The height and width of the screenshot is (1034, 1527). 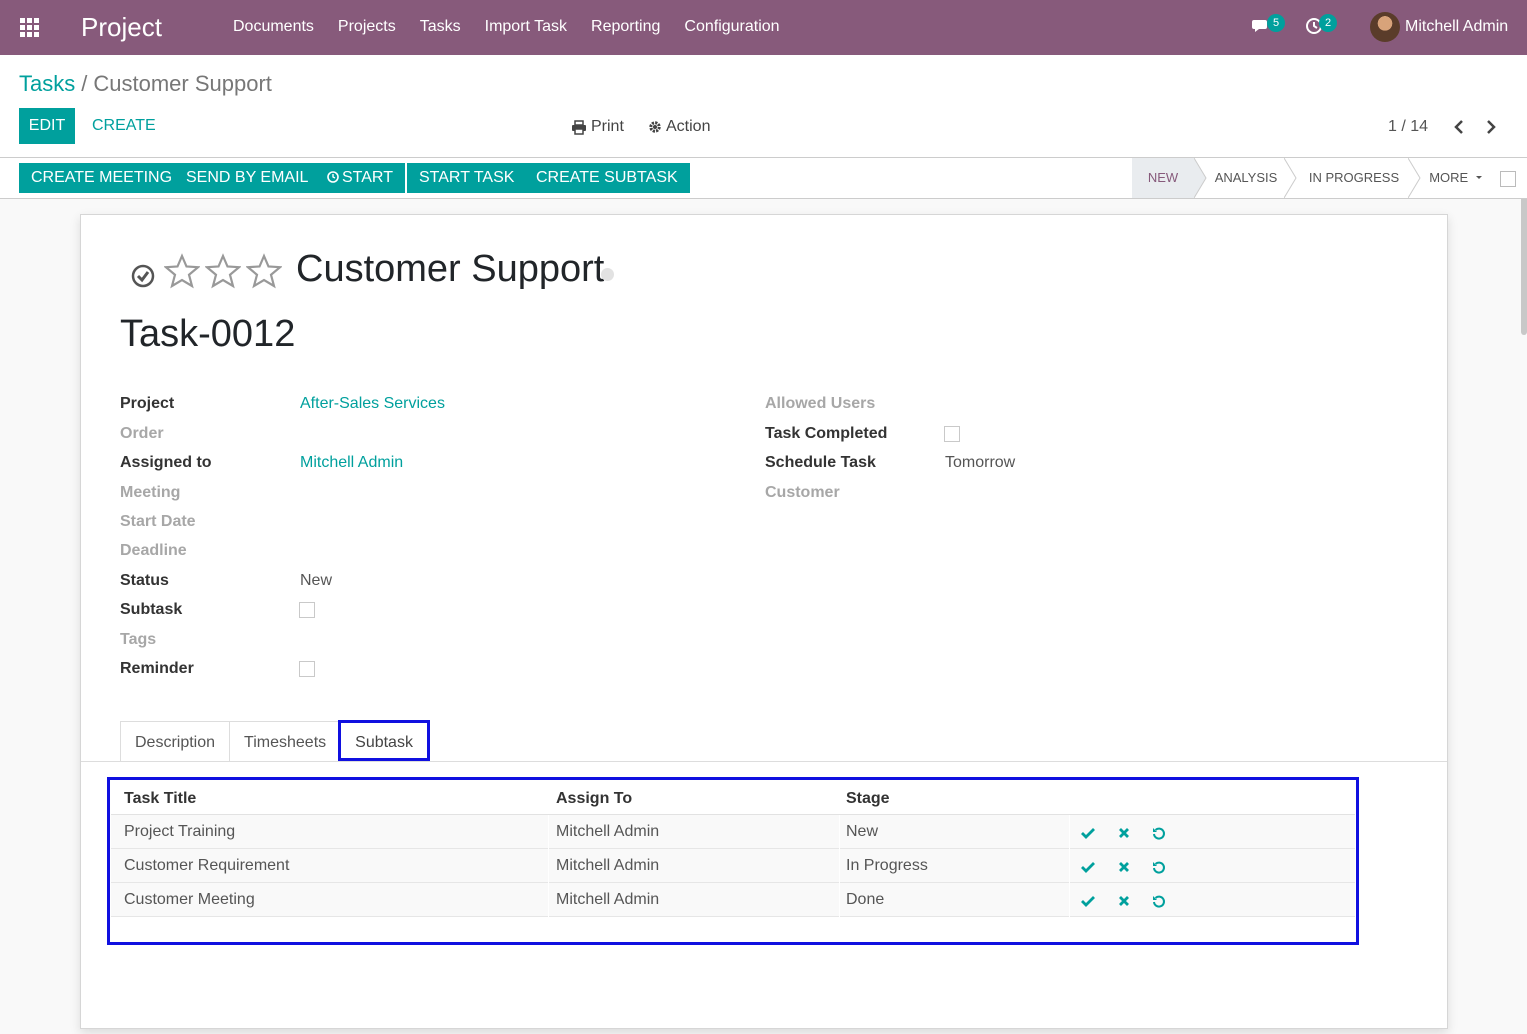 What do you see at coordinates (887, 866) in the screenshot?
I see `cell-stage: In Progress` at bounding box center [887, 866].